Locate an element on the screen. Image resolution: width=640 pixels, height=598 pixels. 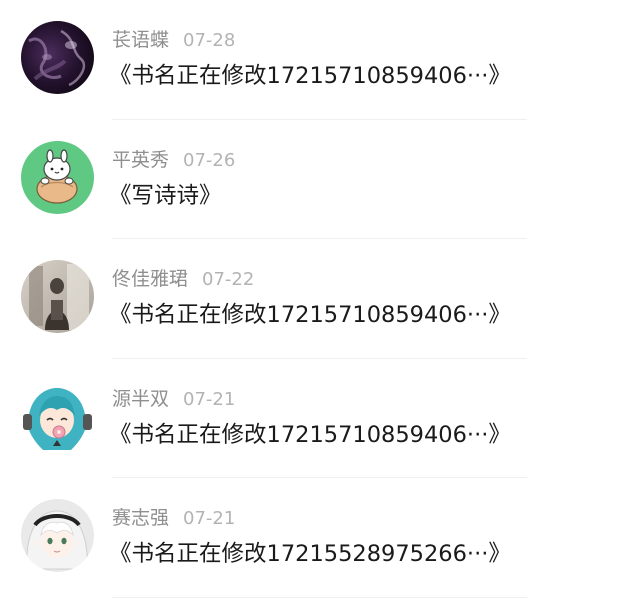
comment-meta: 佟佳雅珺 07-22 is located at coordinates (183, 279).